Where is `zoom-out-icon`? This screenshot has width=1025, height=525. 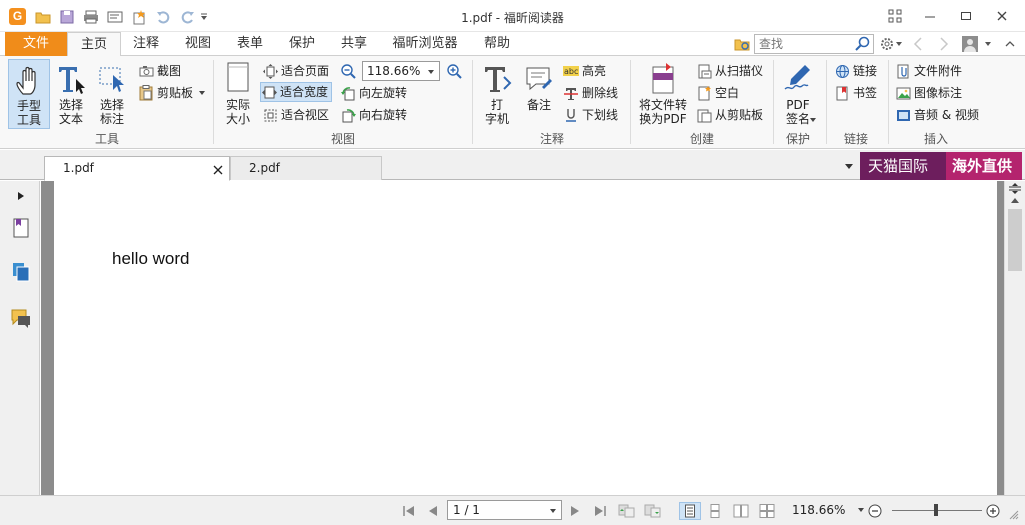
zoom-out-icon is located at coordinates (348, 71).